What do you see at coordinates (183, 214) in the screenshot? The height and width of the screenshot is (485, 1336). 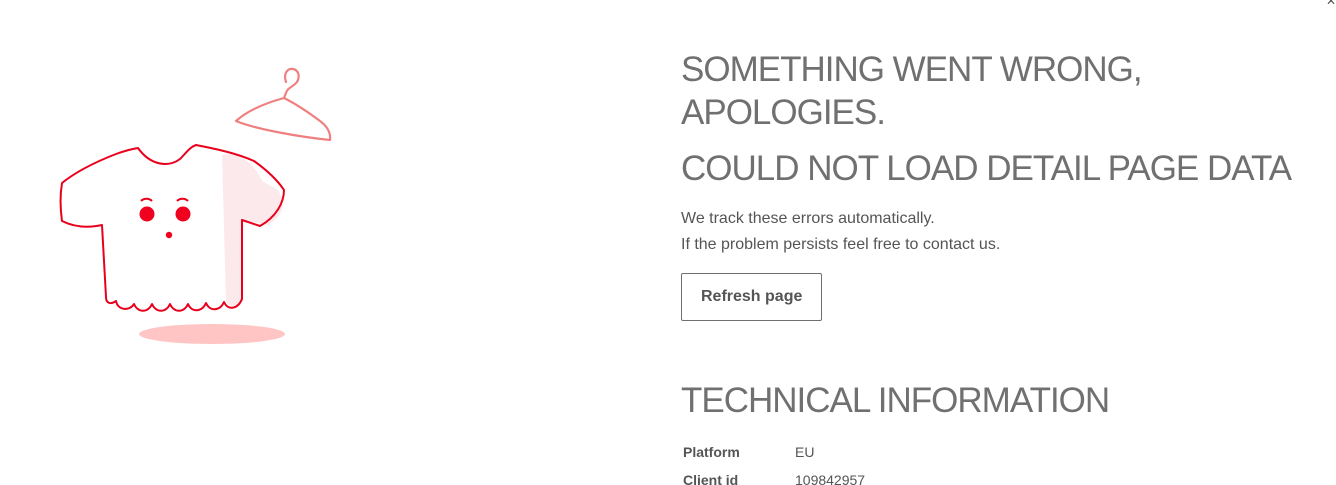 I see `right-eye` at bounding box center [183, 214].